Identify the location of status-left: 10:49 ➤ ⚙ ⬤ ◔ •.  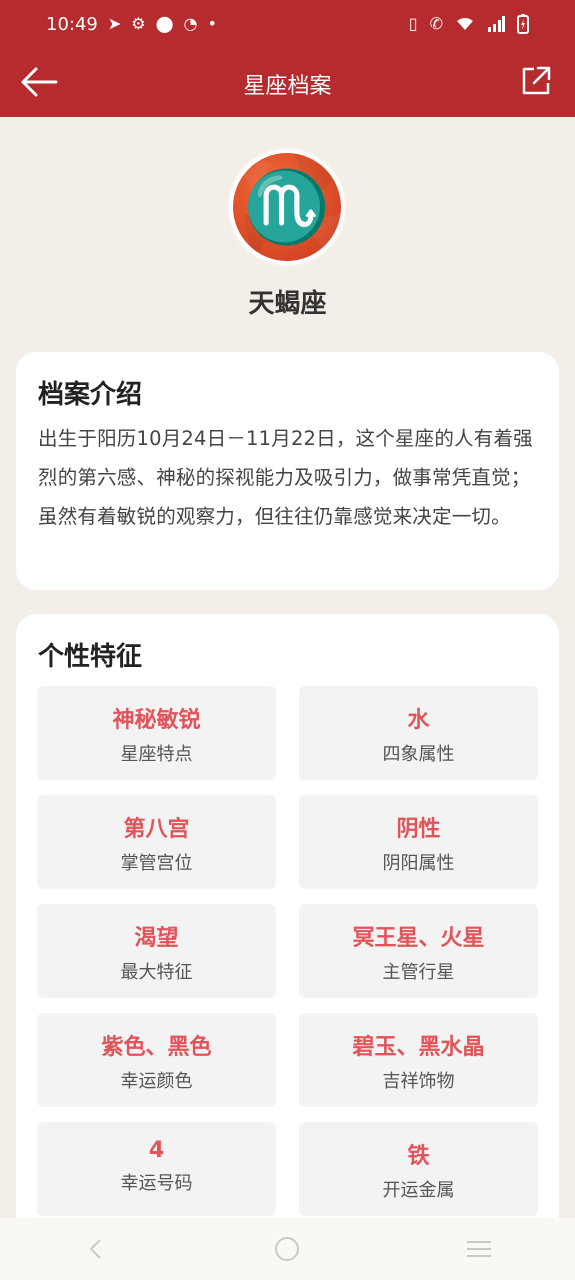
(131, 24).